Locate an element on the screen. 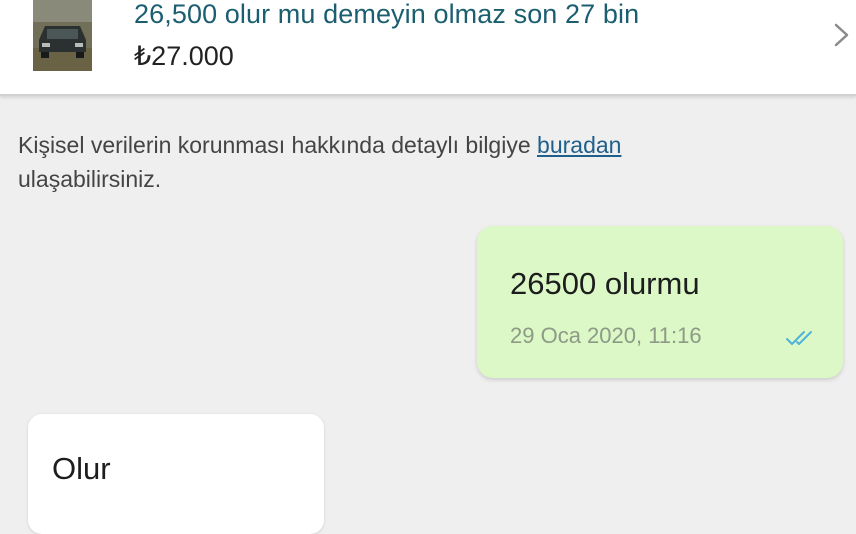  double-check-read-icon is located at coordinates (803, 338).